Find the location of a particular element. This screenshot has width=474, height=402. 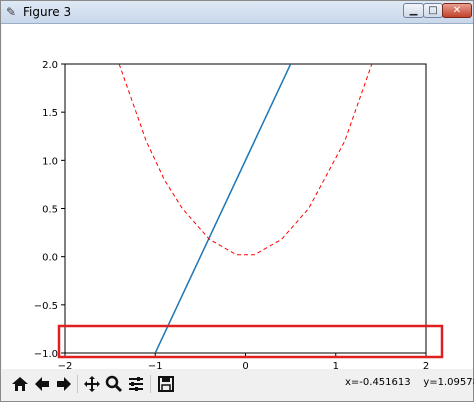

y-tick-label: 0.5 is located at coordinates (50, 210).